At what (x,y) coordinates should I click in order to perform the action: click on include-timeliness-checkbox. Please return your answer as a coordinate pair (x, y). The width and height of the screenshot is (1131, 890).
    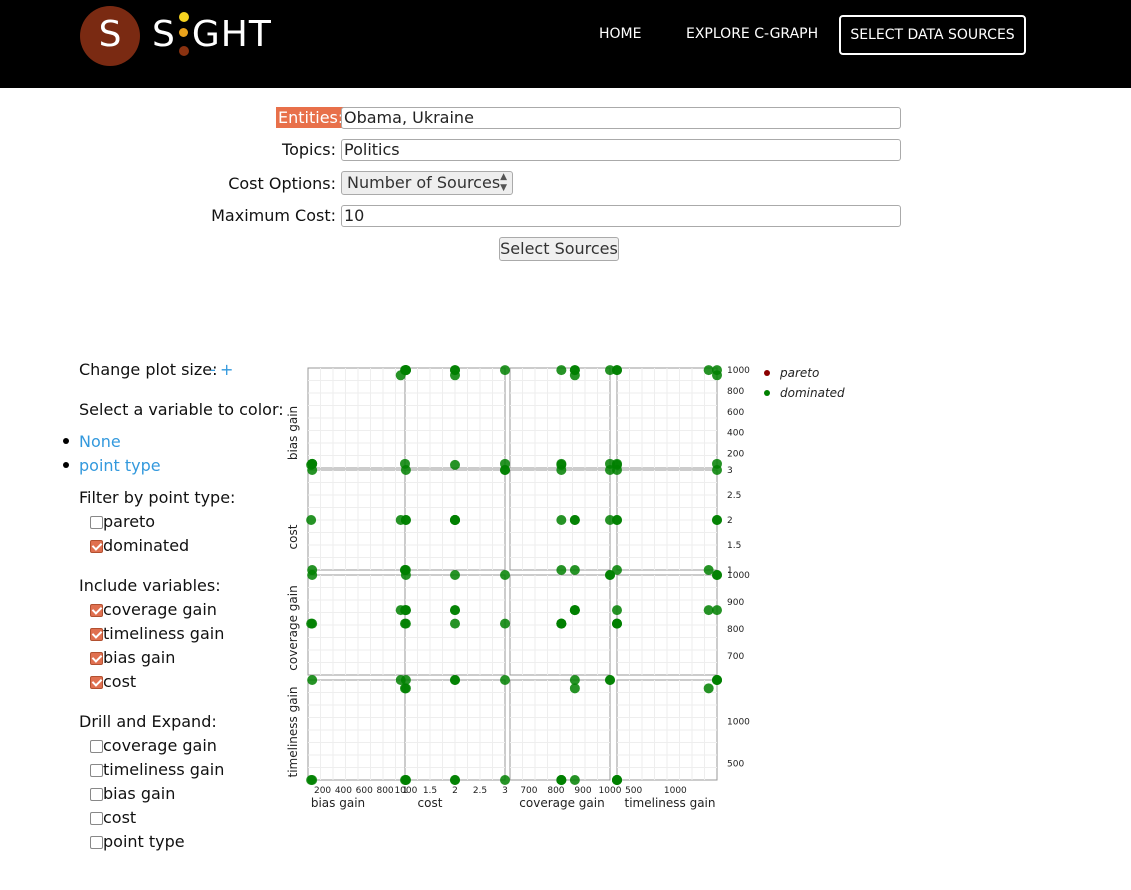
    Looking at the image, I should click on (96, 634).